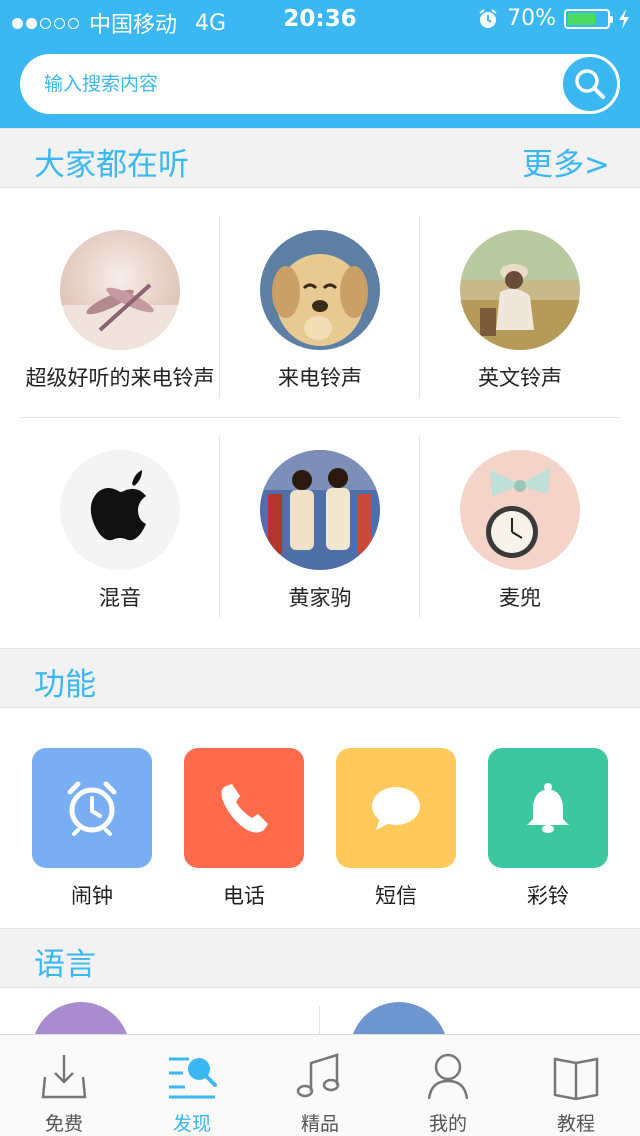  I want to click on list-item: 麦兜, so click(520, 540).